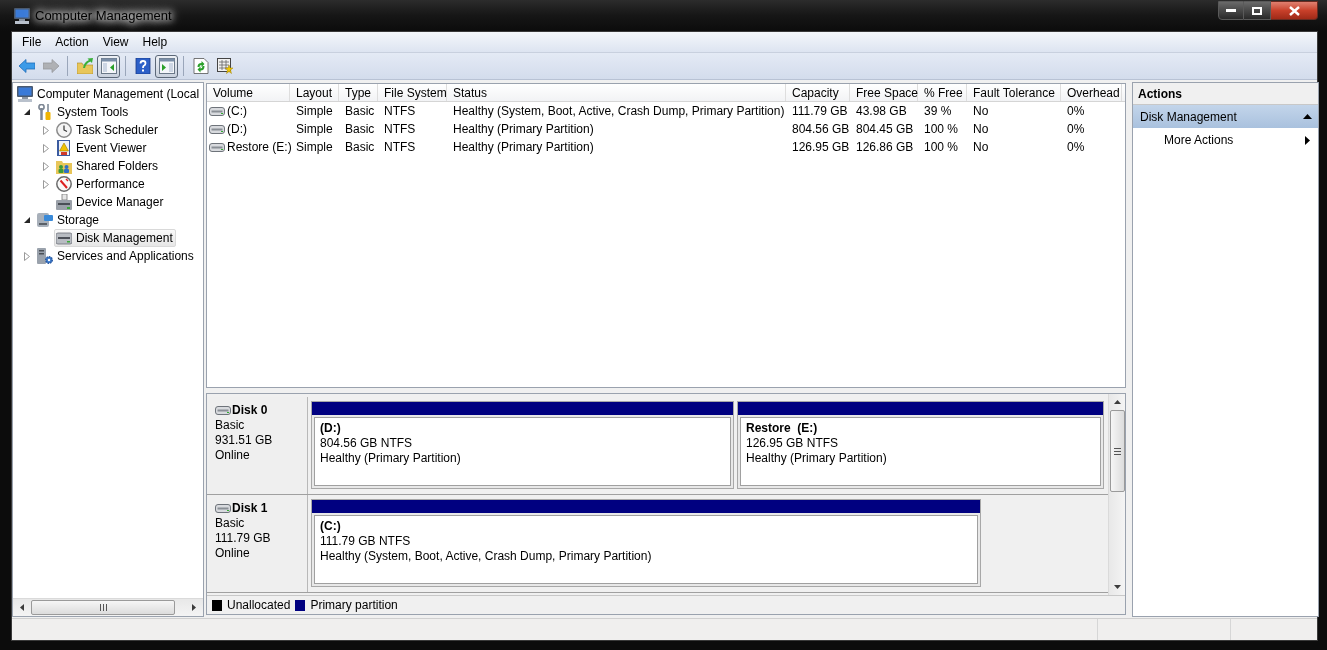 This screenshot has width=1327, height=650. Describe the element at coordinates (103, 15) in the screenshot. I see `window-title: Computer Management` at that location.